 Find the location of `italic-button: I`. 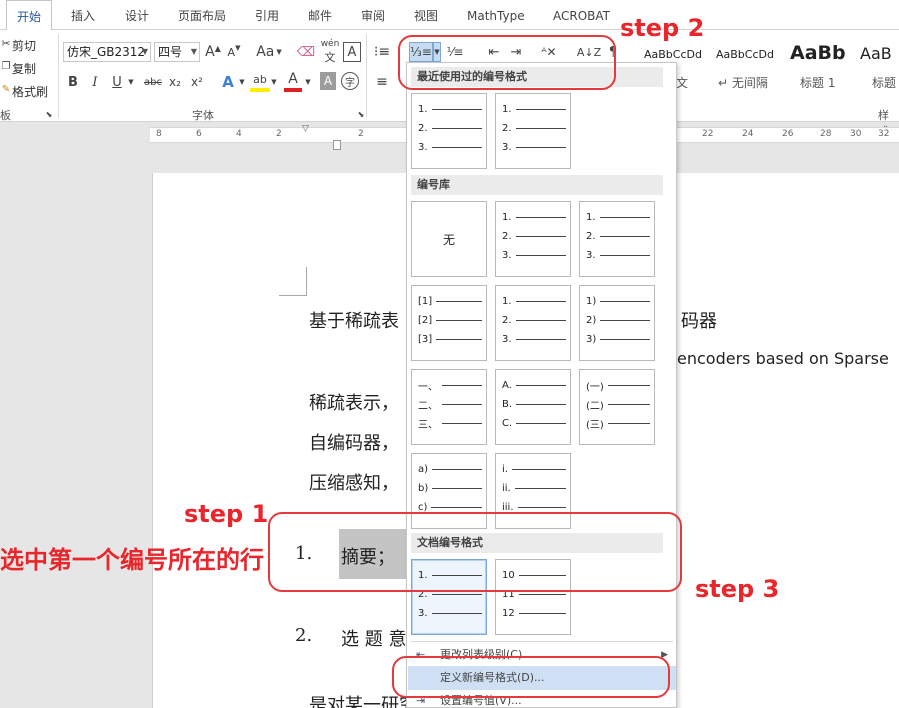

italic-button: I is located at coordinates (95, 82).